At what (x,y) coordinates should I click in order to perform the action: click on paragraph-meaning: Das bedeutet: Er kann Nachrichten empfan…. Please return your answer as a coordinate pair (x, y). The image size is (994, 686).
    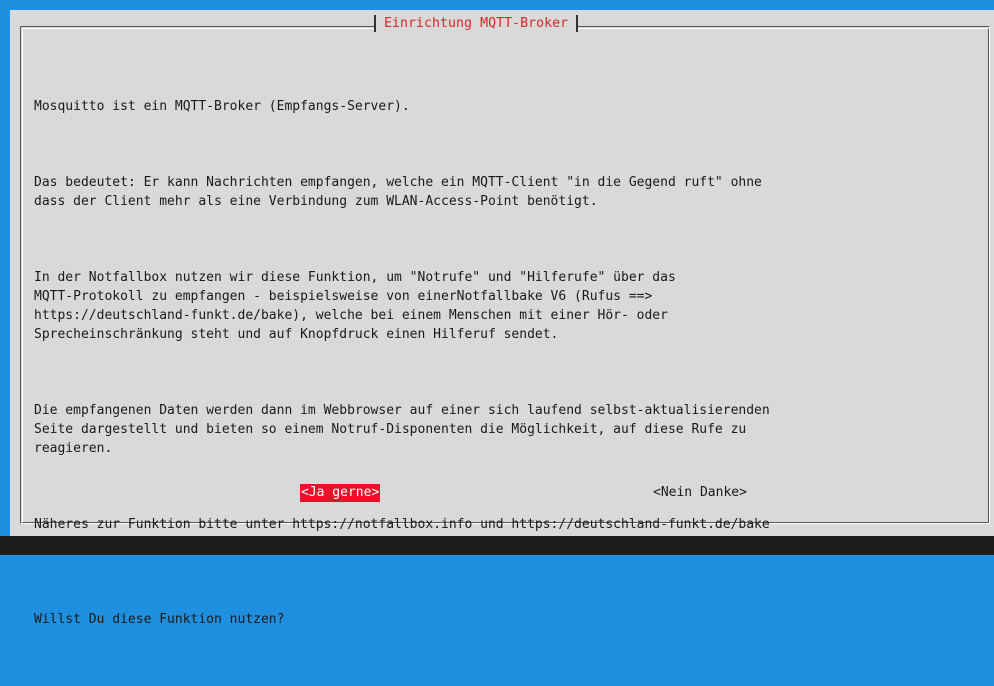
    Looking at the image, I should click on (398, 192).